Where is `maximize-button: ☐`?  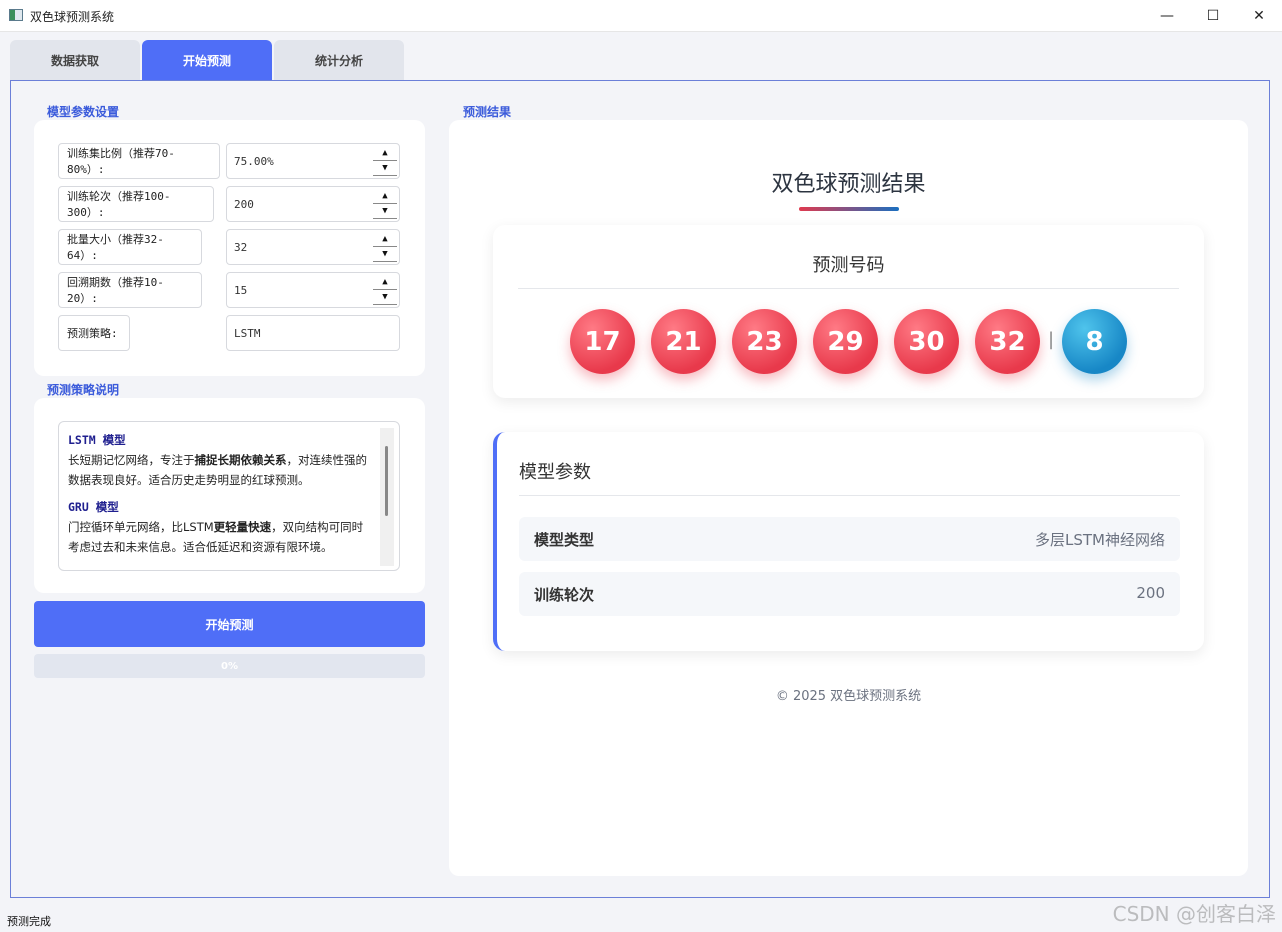 maximize-button: ☐ is located at coordinates (1213, 15).